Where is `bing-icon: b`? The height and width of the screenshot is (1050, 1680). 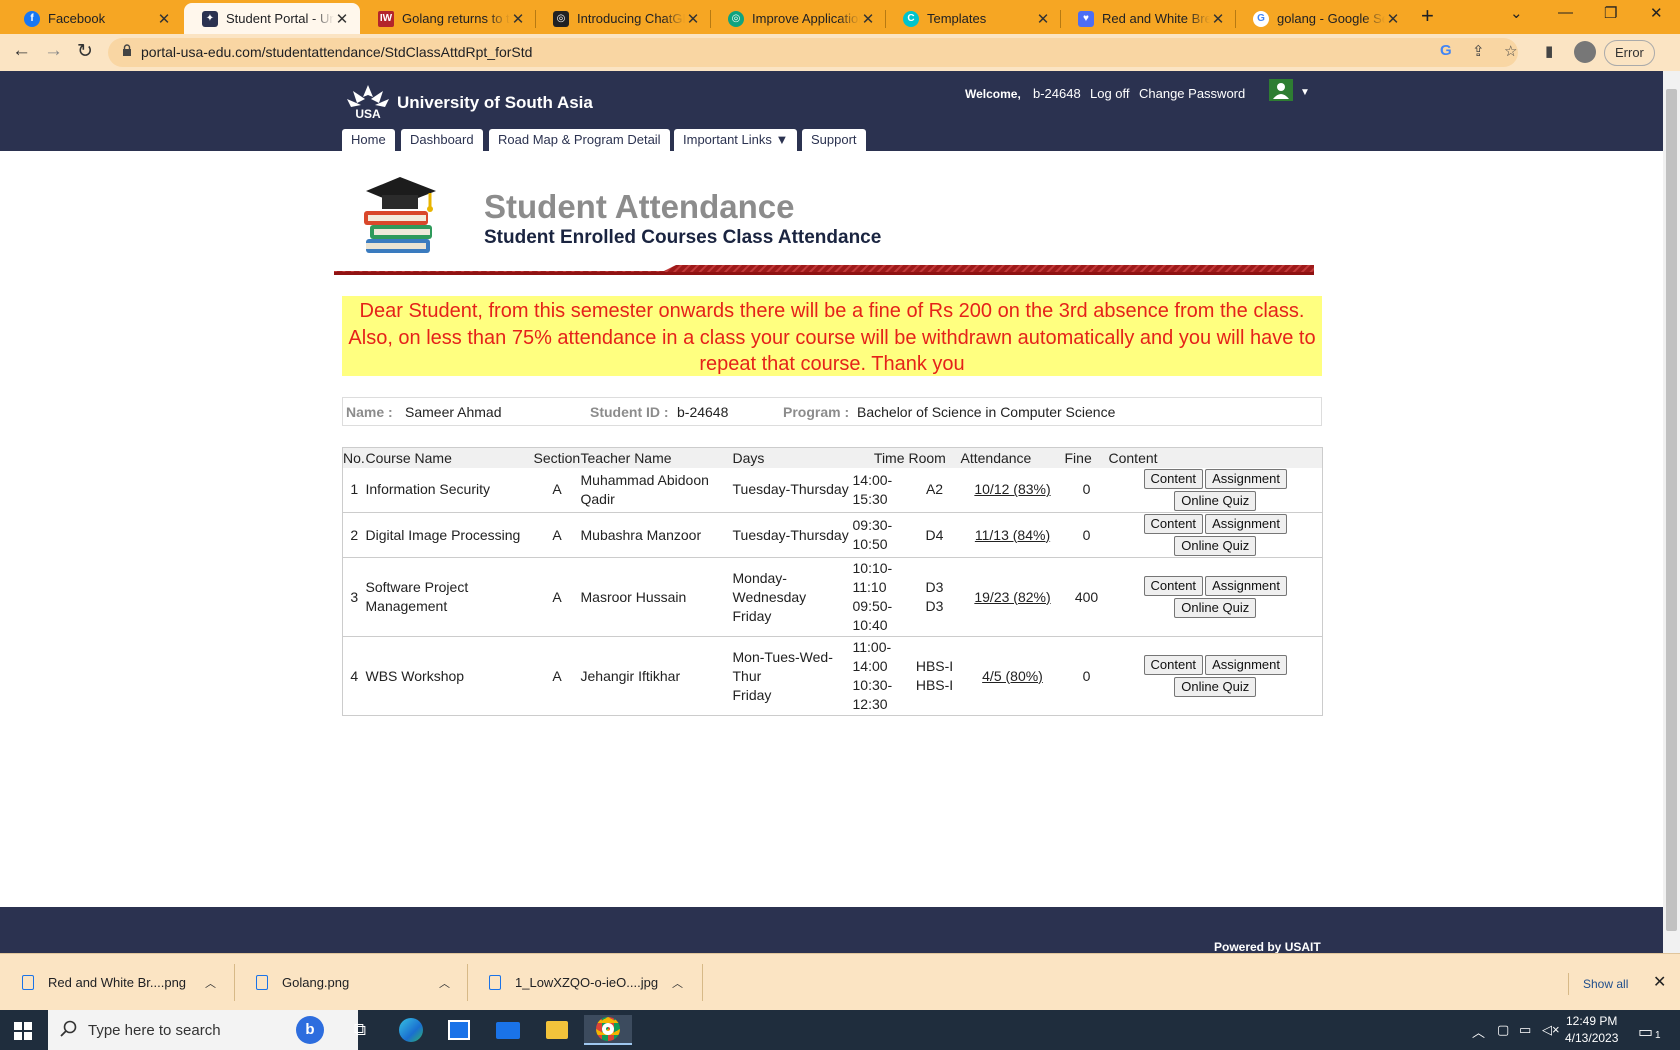
bing-icon: b is located at coordinates (310, 1030).